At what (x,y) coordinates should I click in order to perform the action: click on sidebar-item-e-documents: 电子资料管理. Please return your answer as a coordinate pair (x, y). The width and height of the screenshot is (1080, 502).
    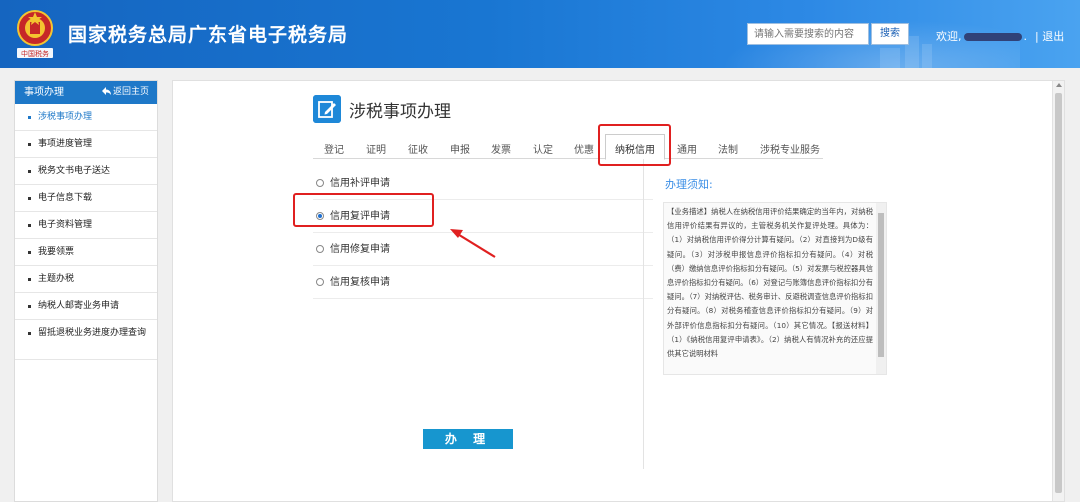
    Looking at the image, I should click on (86, 225).